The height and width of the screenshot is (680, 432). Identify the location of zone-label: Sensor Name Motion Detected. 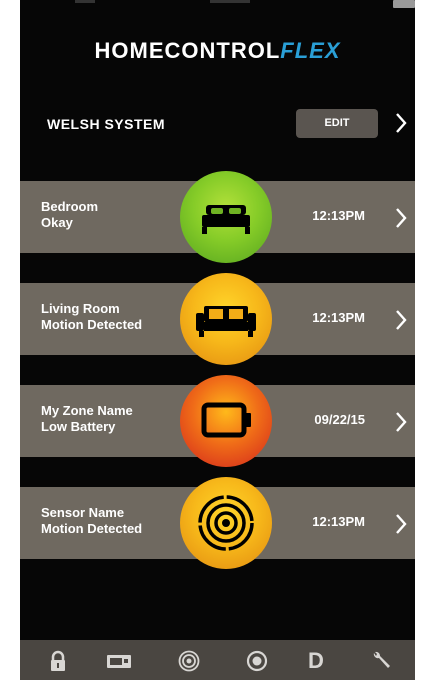
(91, 521).